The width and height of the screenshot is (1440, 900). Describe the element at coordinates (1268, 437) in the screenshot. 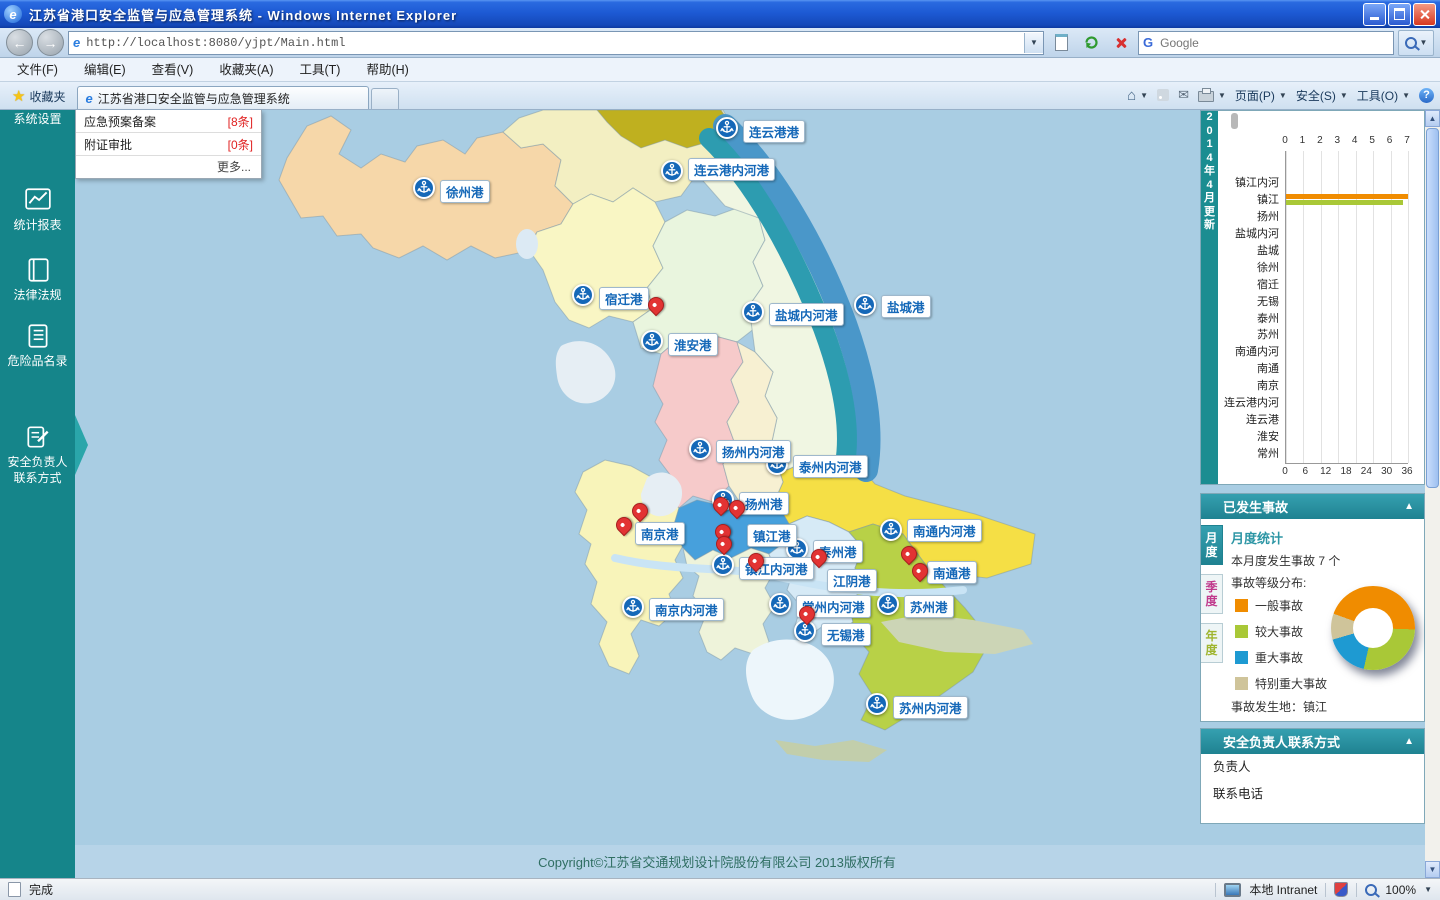

I see `chart-category: 淮安` at that location.